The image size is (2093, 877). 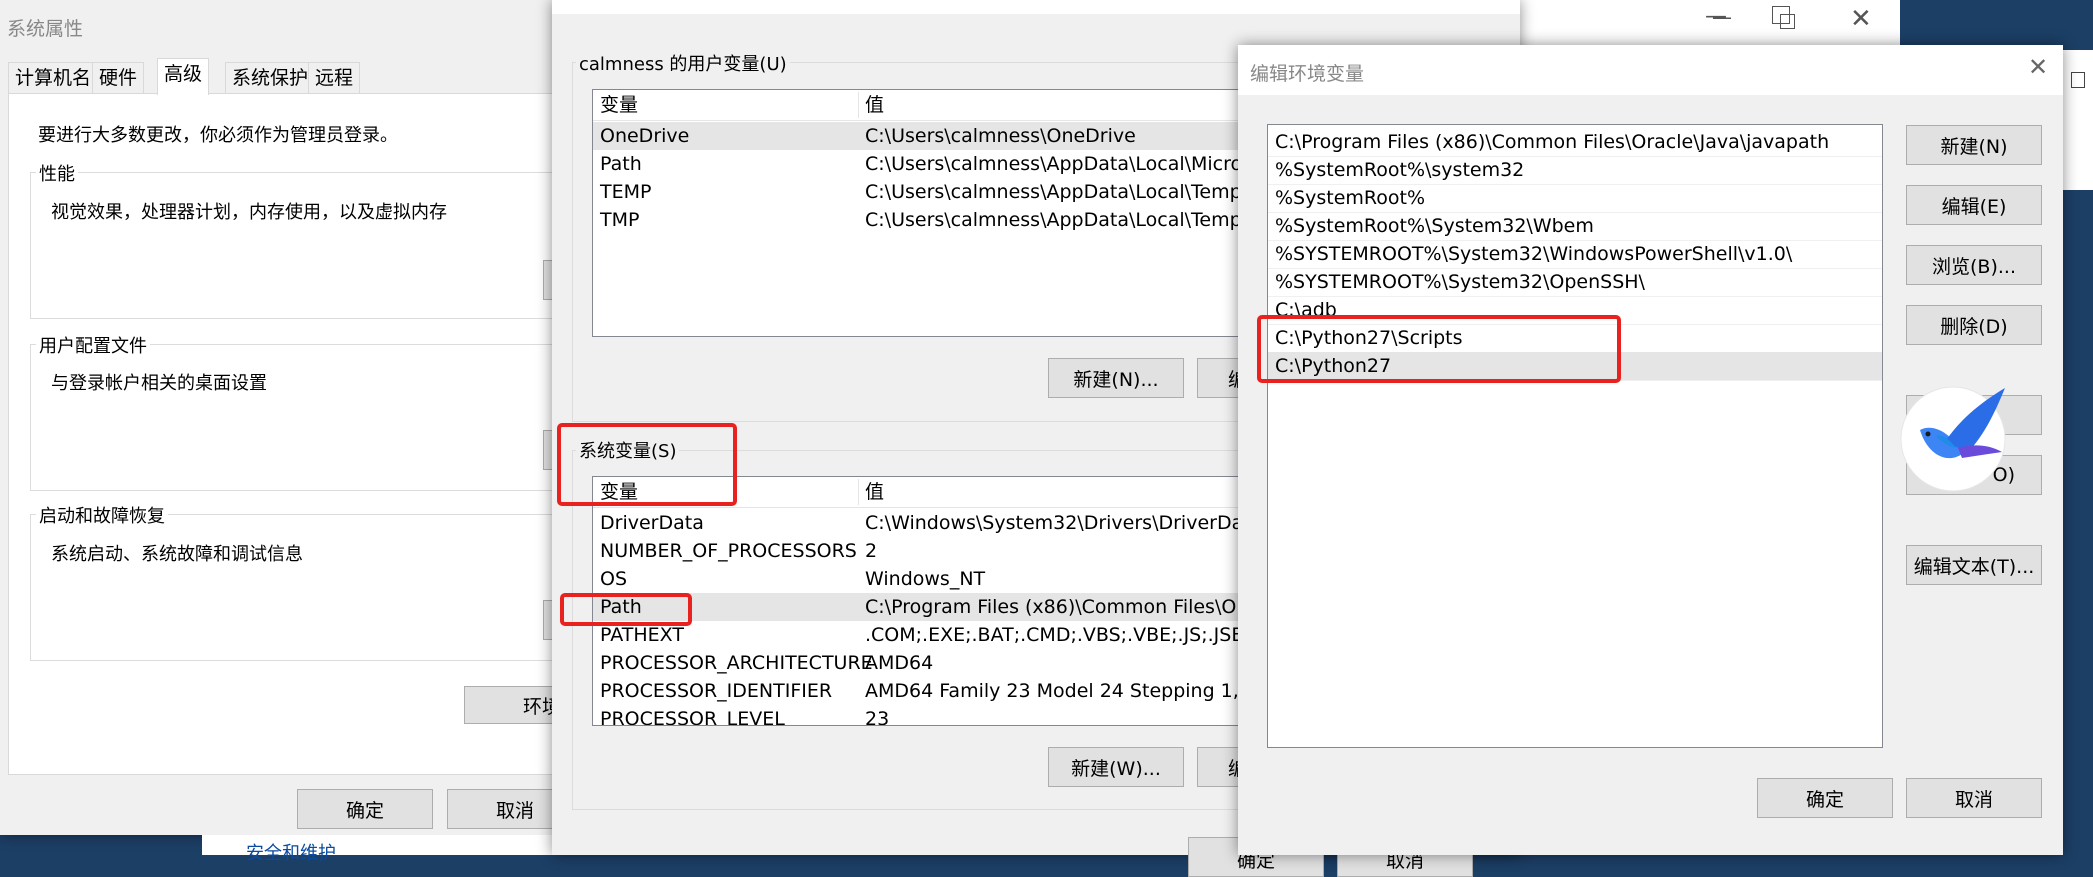 What do you see at coordinates (1575, 338) in the screenshot?
I see `path-entry: C:\Python27\Scripts` at bounding box center [1575, 338].